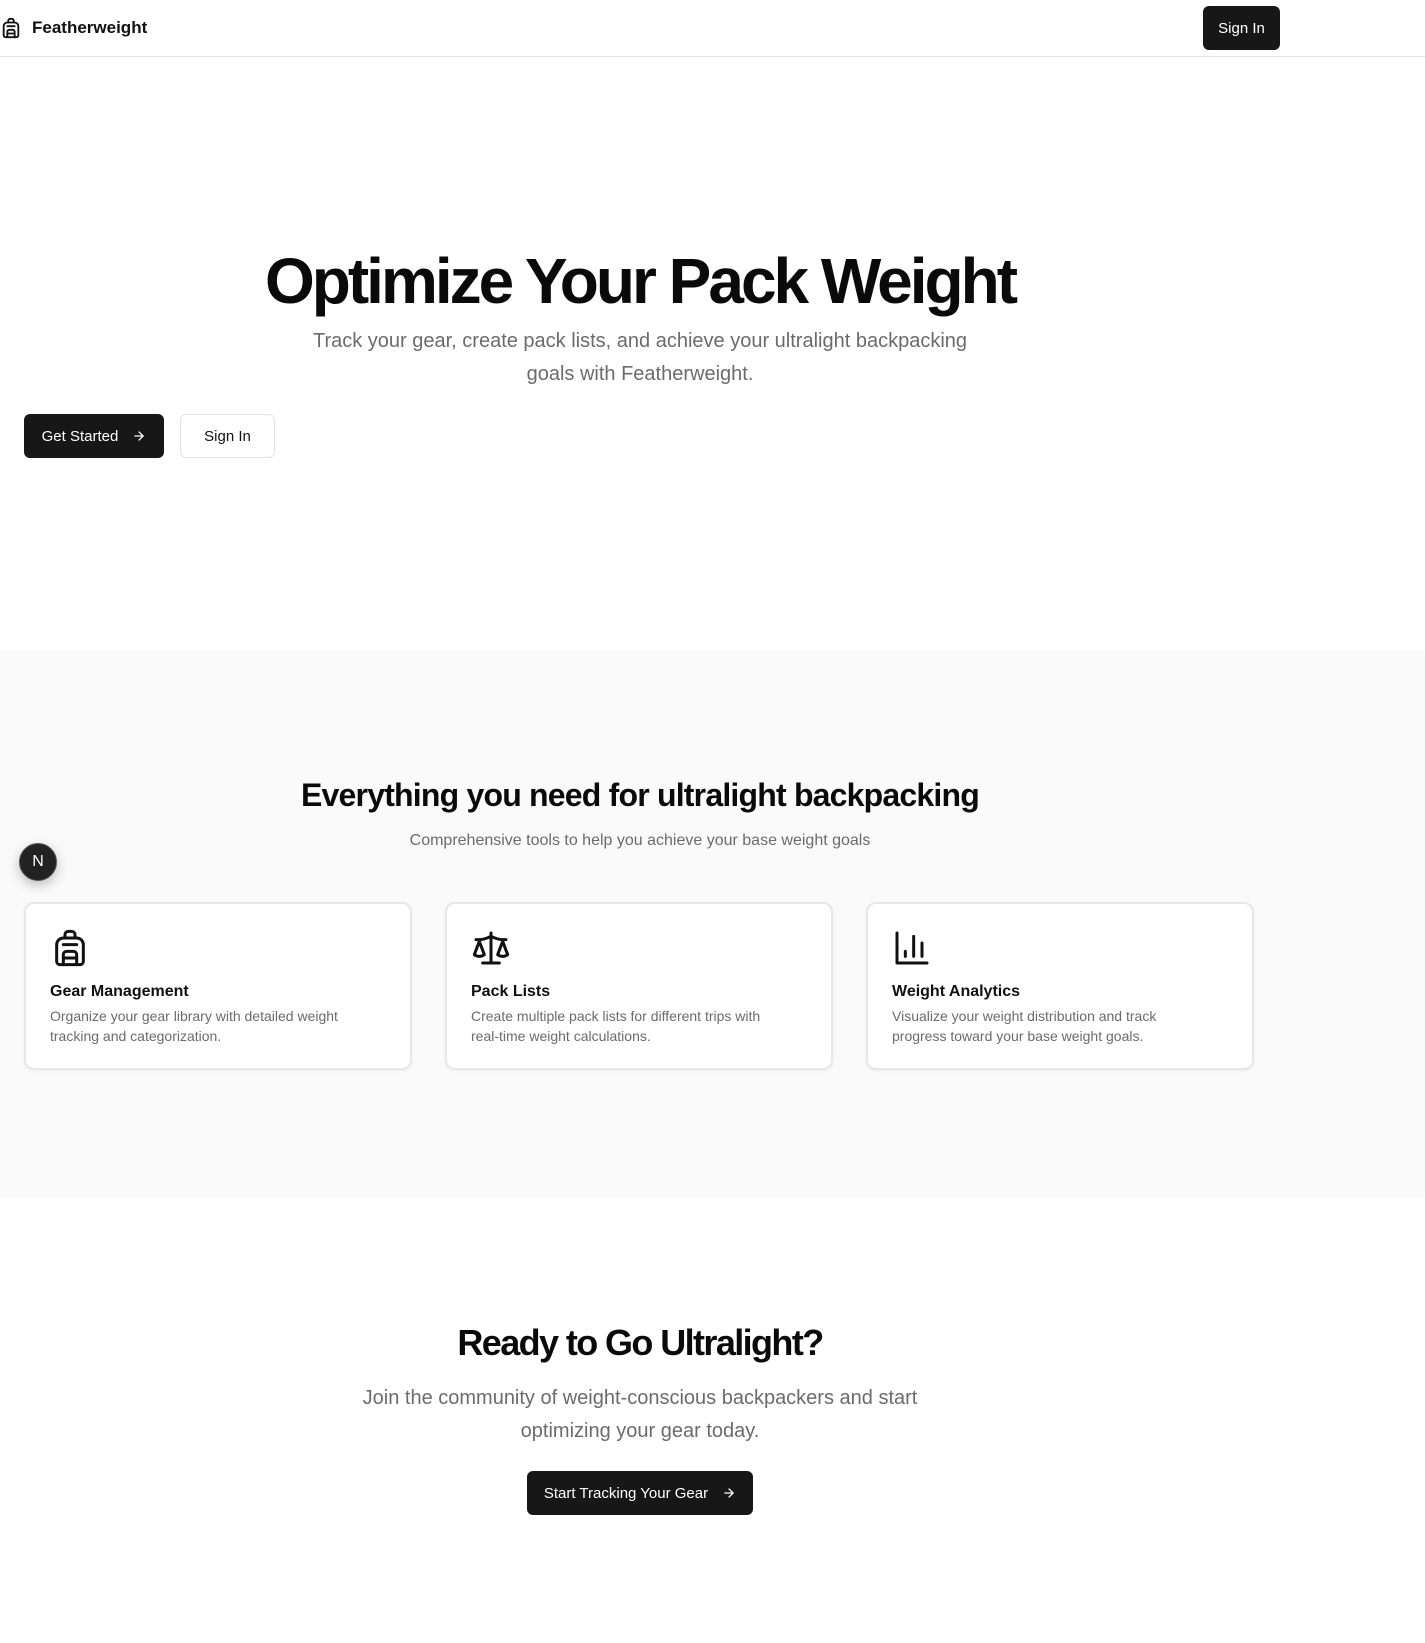 This screenshot has height=1643, width=1425. What do you see at coordinates (90, 27) in the screenshot?
I see `brand-name: Featherweight` at bounding box center [90, 27].